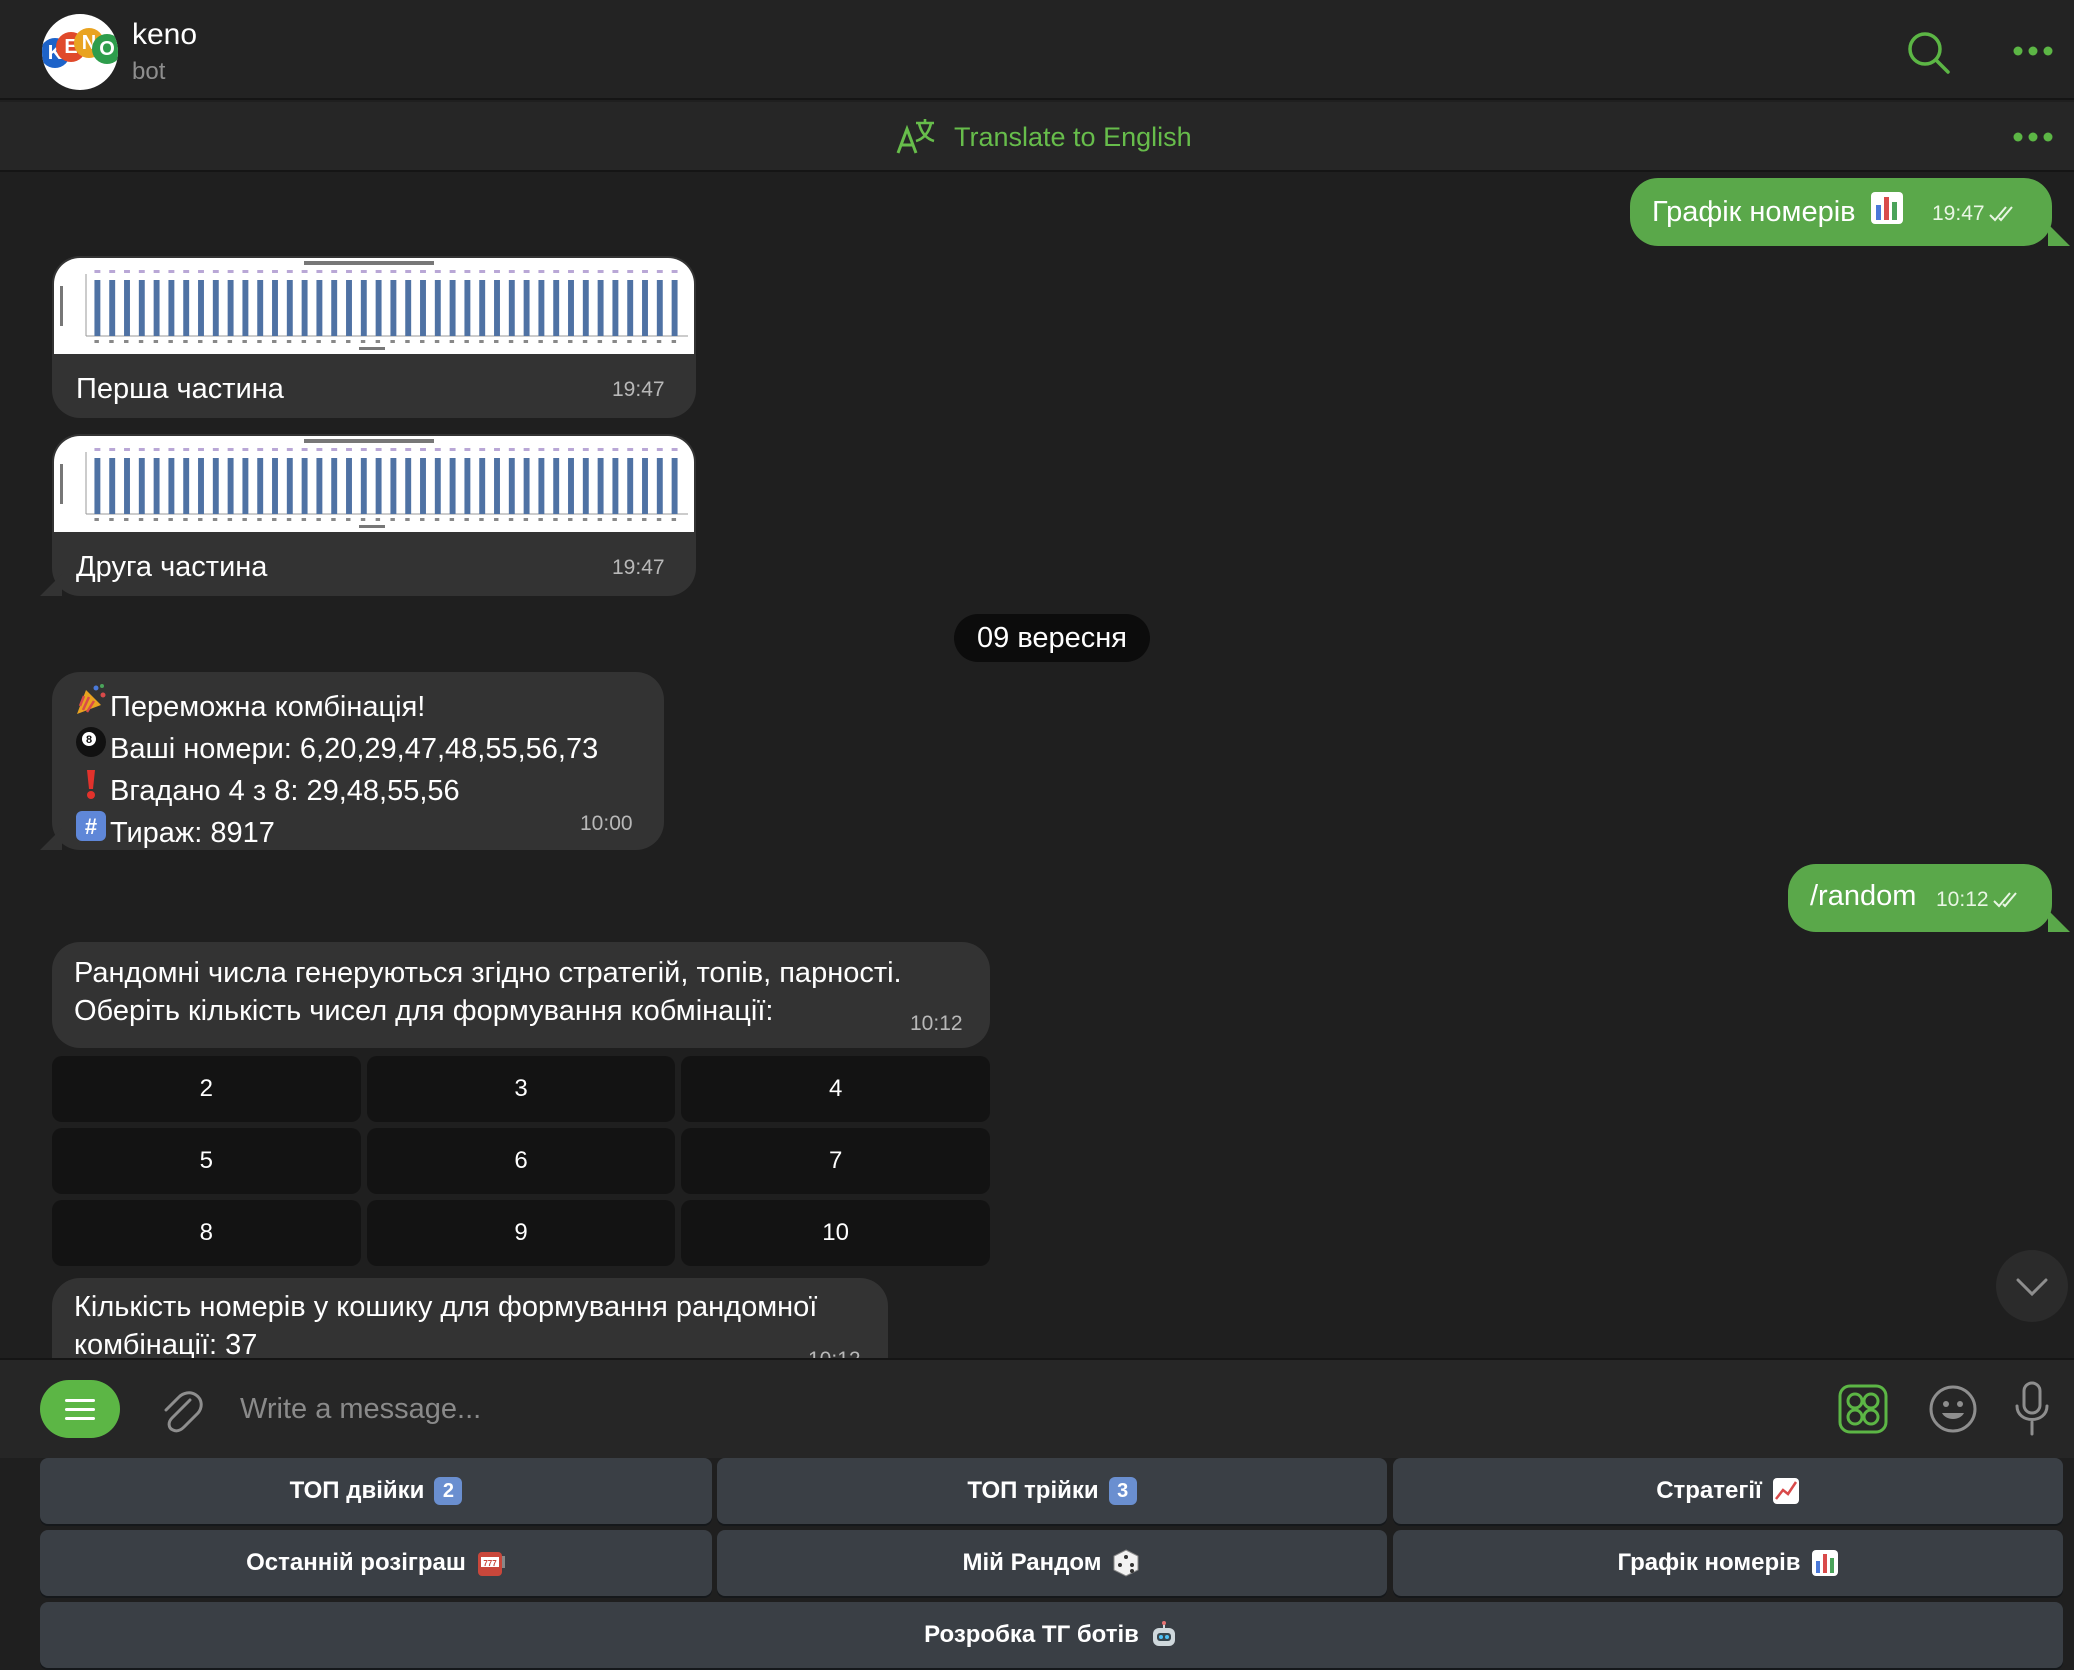 The height and width of the screenshot is (1670, 2074). What do you see at coordinates (1953, 1409) in the screenshot?
I see `emoji-icon` at bounding box center [1953, 1409].